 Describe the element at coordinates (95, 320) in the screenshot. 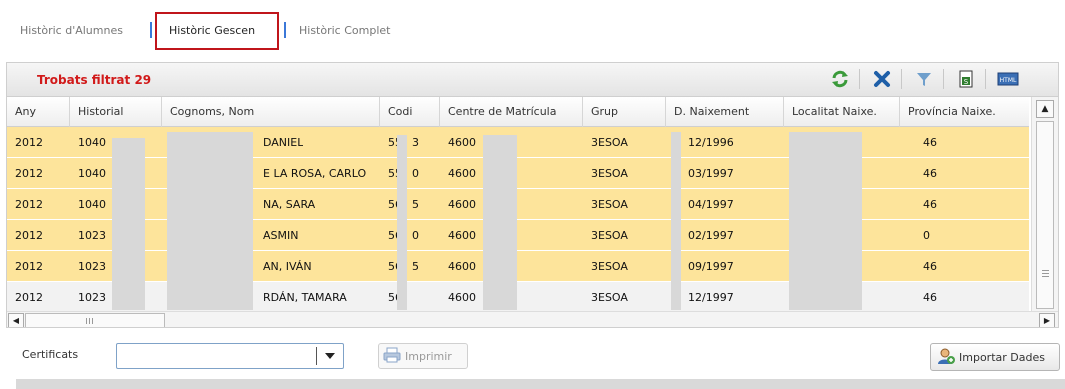

I see `horizontal-scroll-thumb` at that location.